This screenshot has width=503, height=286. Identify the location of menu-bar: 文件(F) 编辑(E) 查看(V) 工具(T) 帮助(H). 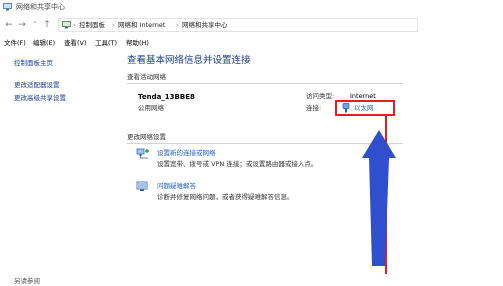
(251, 43).